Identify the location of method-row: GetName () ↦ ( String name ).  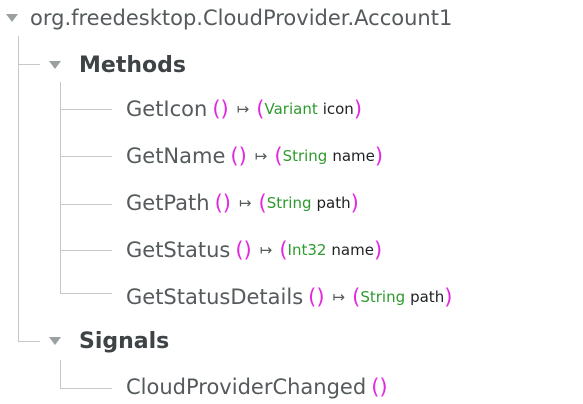
(254, 156).